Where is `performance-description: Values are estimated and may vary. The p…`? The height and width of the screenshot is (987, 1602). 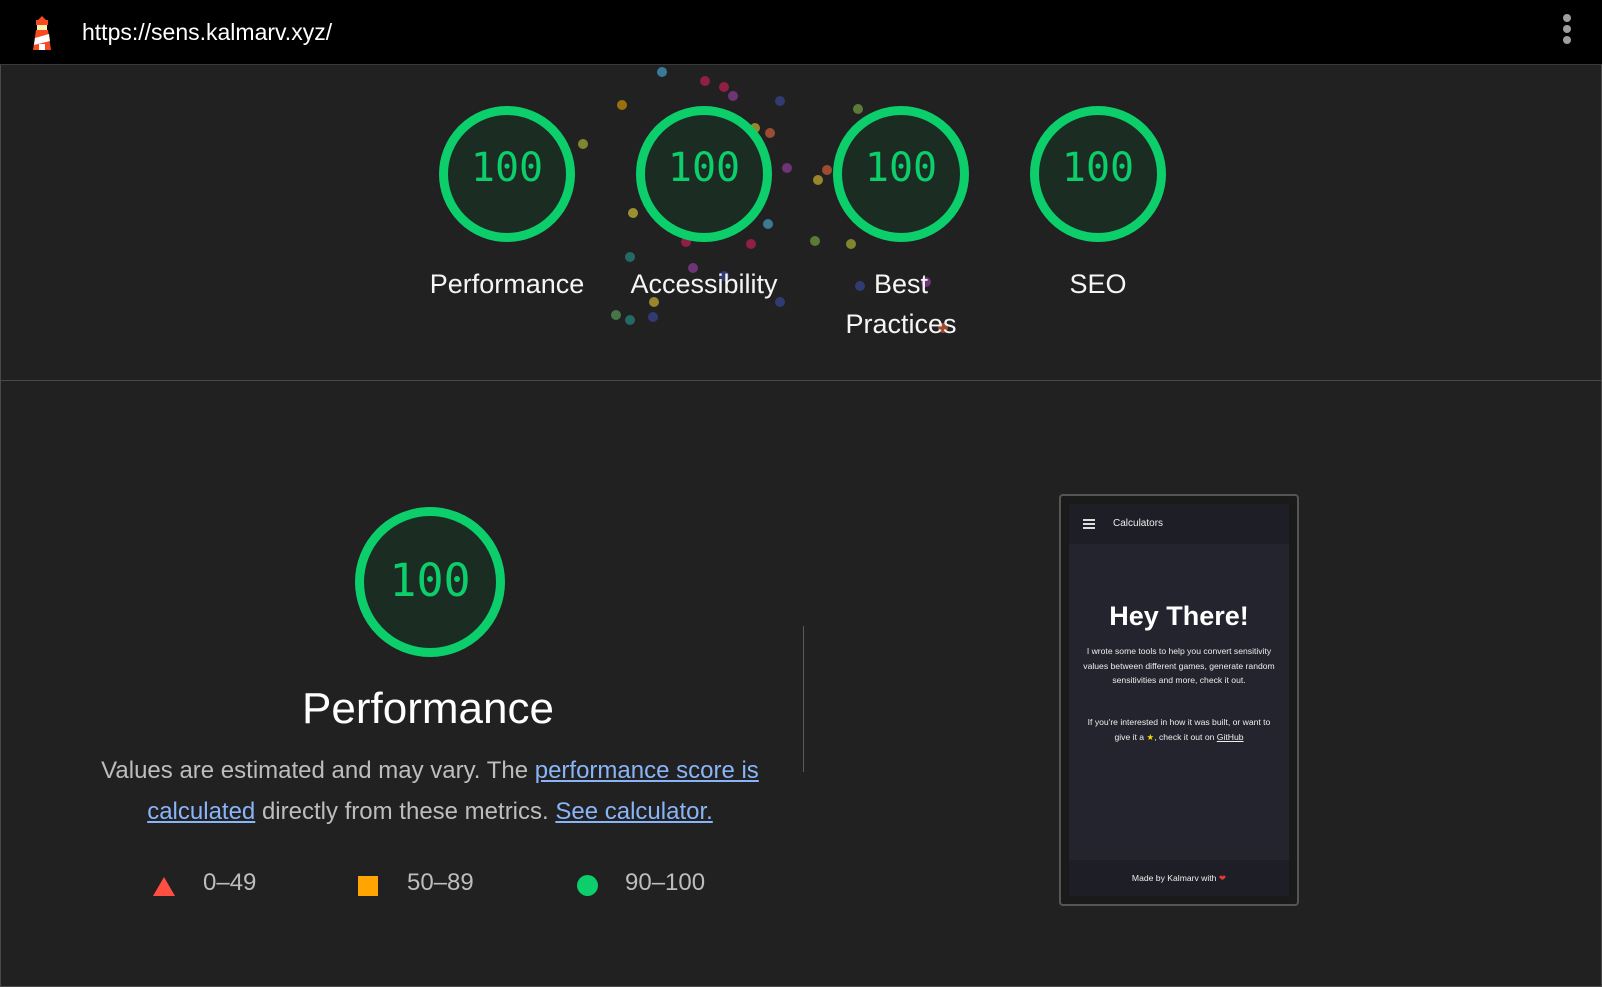 performance-description: Values are estimated and may vary. The p… is located at coordinates (430, 791).